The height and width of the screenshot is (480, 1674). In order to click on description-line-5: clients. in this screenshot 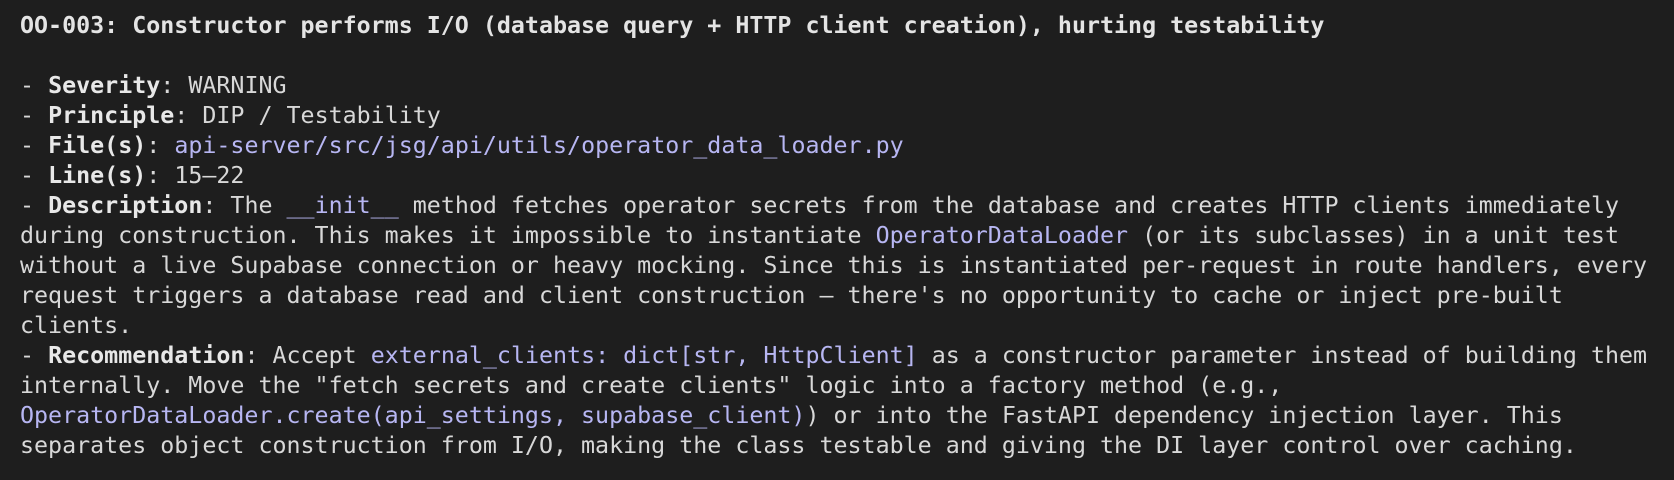, I will do `click(76, 325)`.